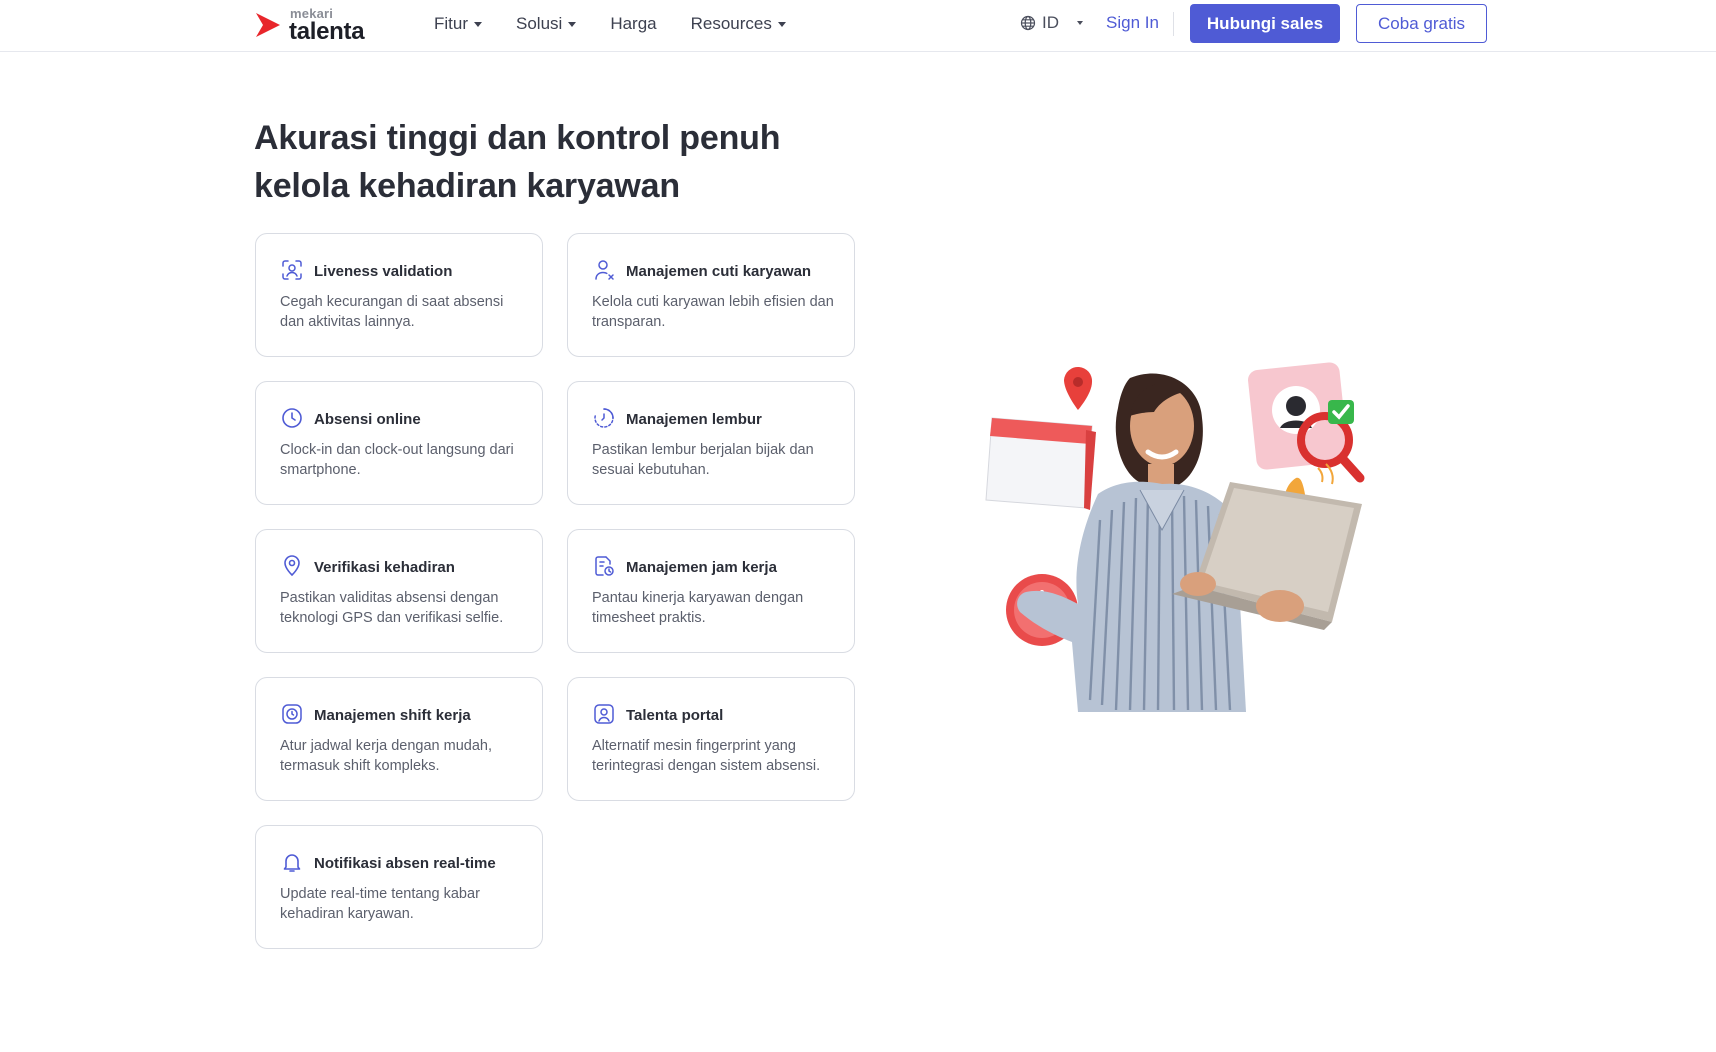 The height and width of the screenshot is (1052, 1716). What do you see at coordinates (1132, 23) in the screenshot?
I see `sign-in-link: Sign In` at bounding box center [1132, 23].